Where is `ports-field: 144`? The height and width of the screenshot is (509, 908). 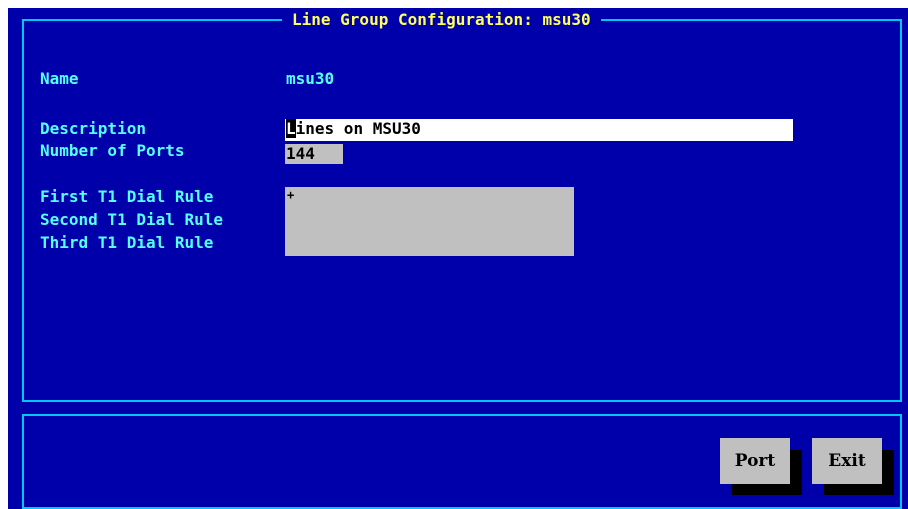 ports-field: 144 is located at coordinates (314, 154).